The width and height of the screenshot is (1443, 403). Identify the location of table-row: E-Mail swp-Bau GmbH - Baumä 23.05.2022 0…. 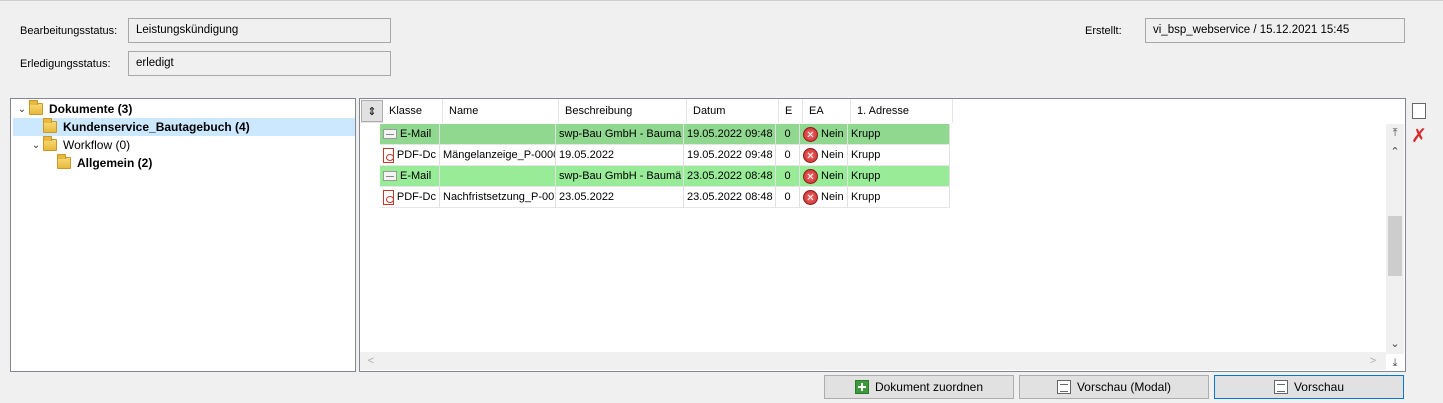
(665, 176).